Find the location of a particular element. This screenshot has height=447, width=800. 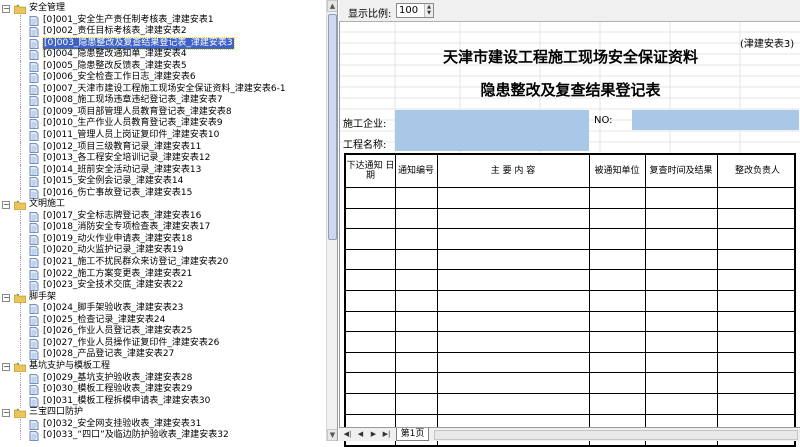

tree-category: − 三宝四口防护 is located at coordinates (163, 413).